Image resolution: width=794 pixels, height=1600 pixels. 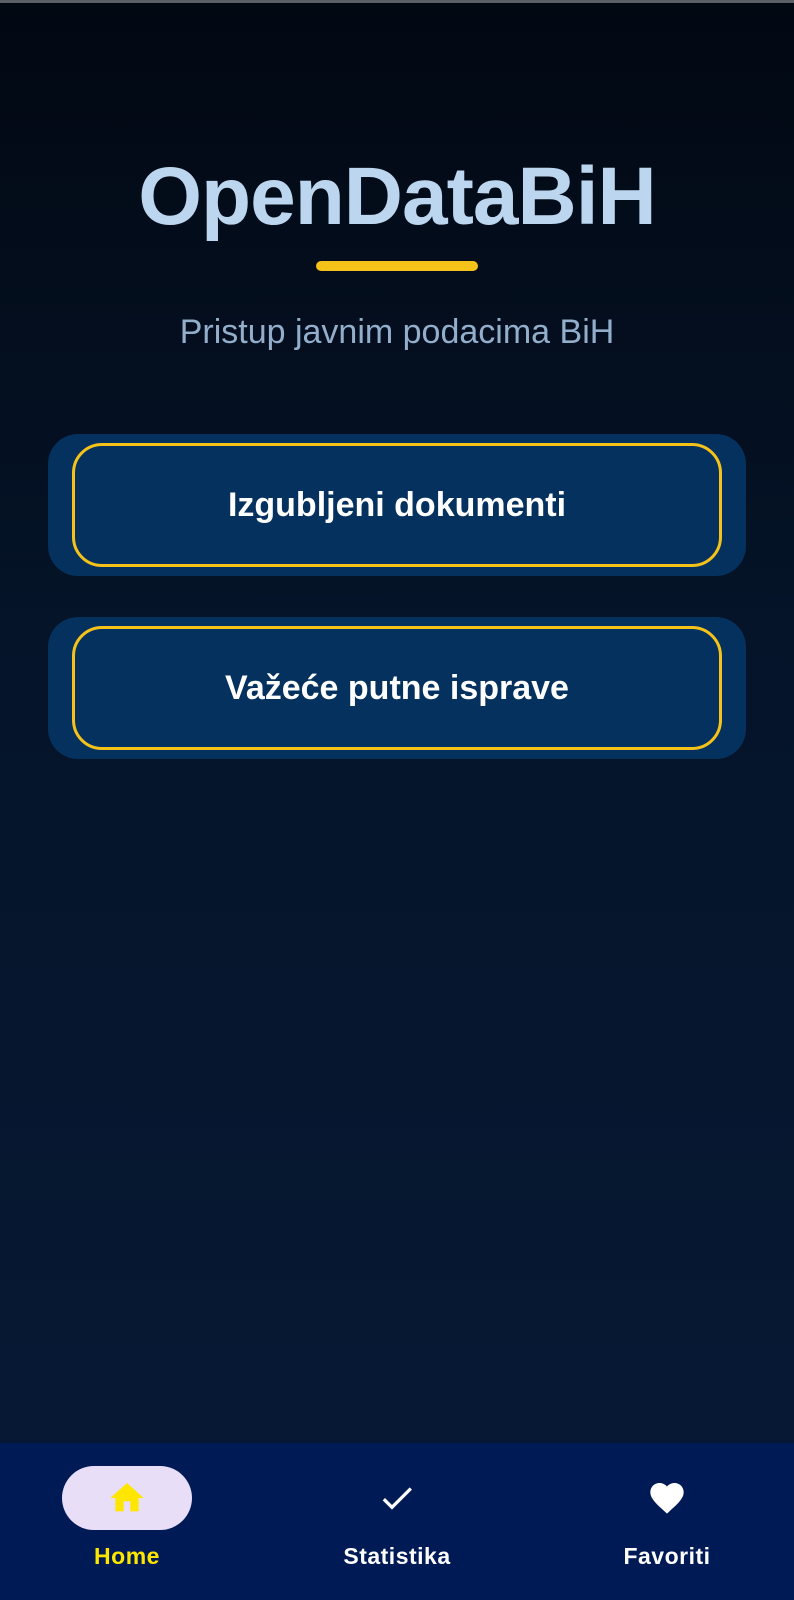 I want to click on nav-label-statistika: Statistika, so click(x=397, y=1556).